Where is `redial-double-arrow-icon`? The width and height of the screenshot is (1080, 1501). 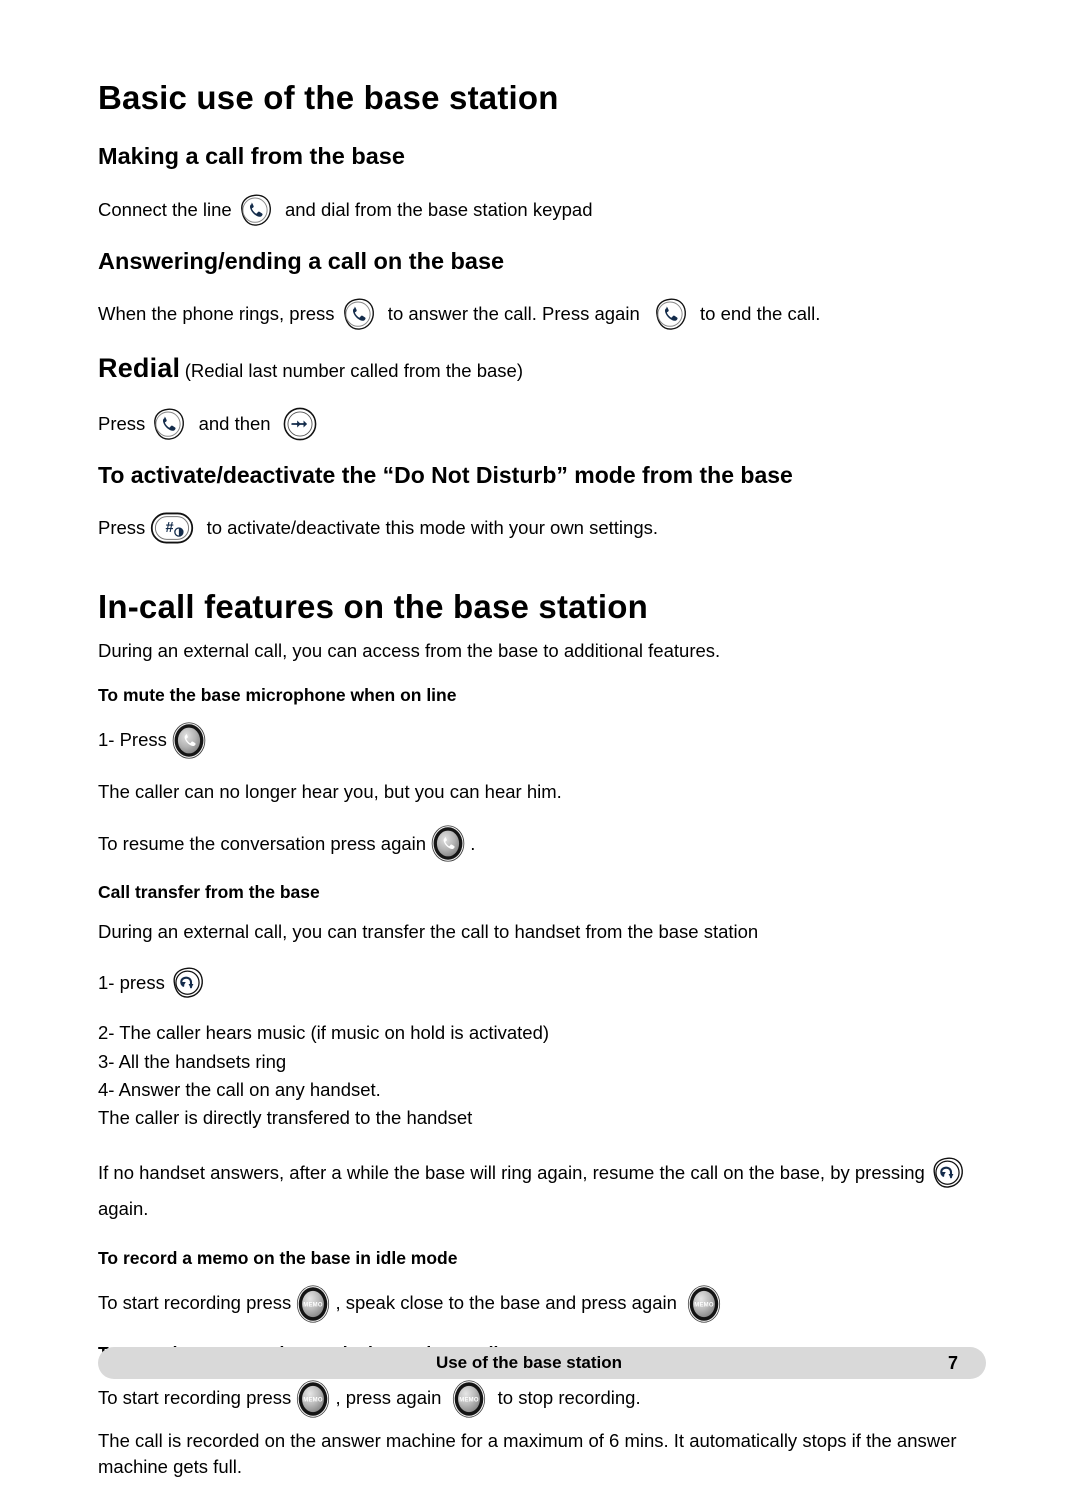
redial-double-arrow-icon is located at coordinates (300, 424).